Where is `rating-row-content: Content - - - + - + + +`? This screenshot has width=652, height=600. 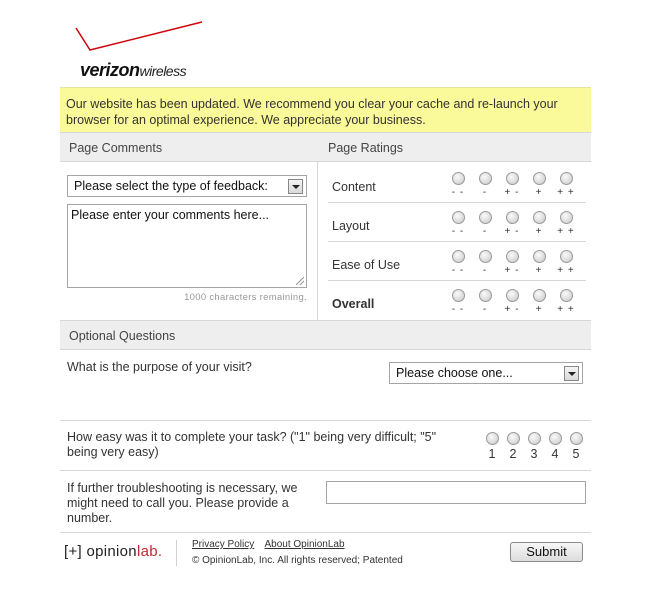 rating-row-content: Content - - - + - + + + is located at coordinates (457, 183).